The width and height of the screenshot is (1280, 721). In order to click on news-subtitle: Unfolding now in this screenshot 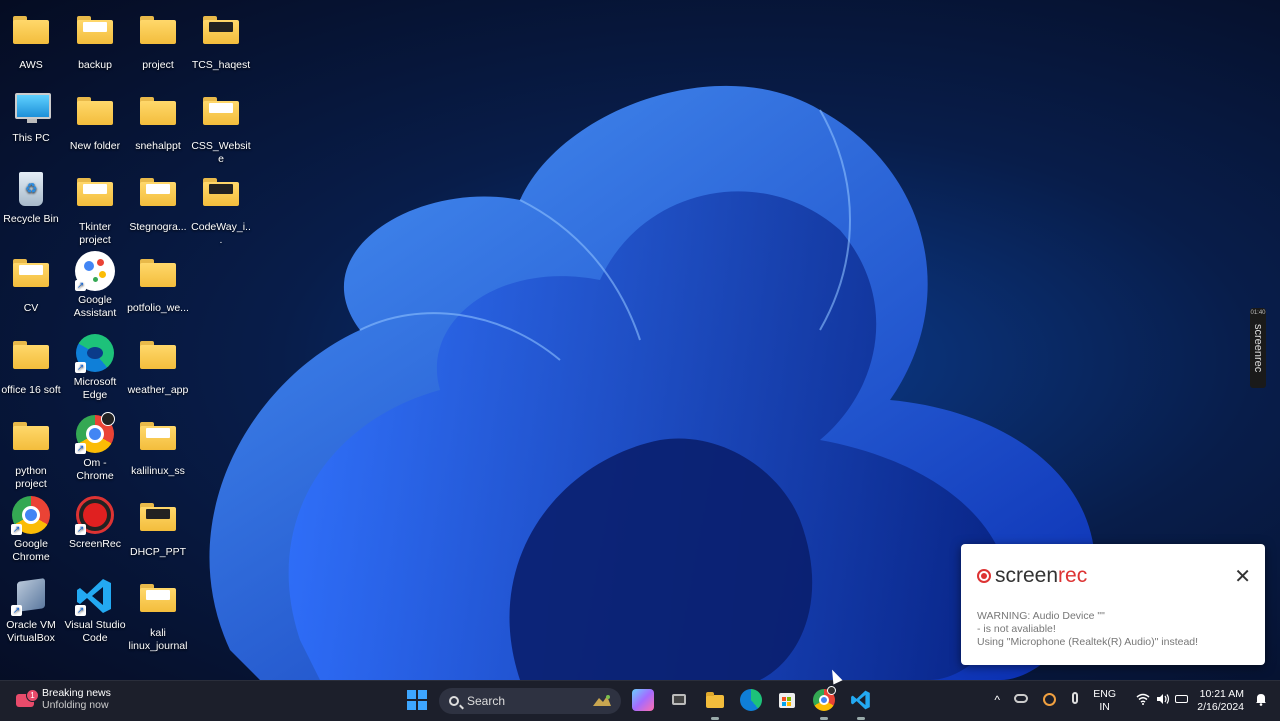, I will do `click(75, 705)`.